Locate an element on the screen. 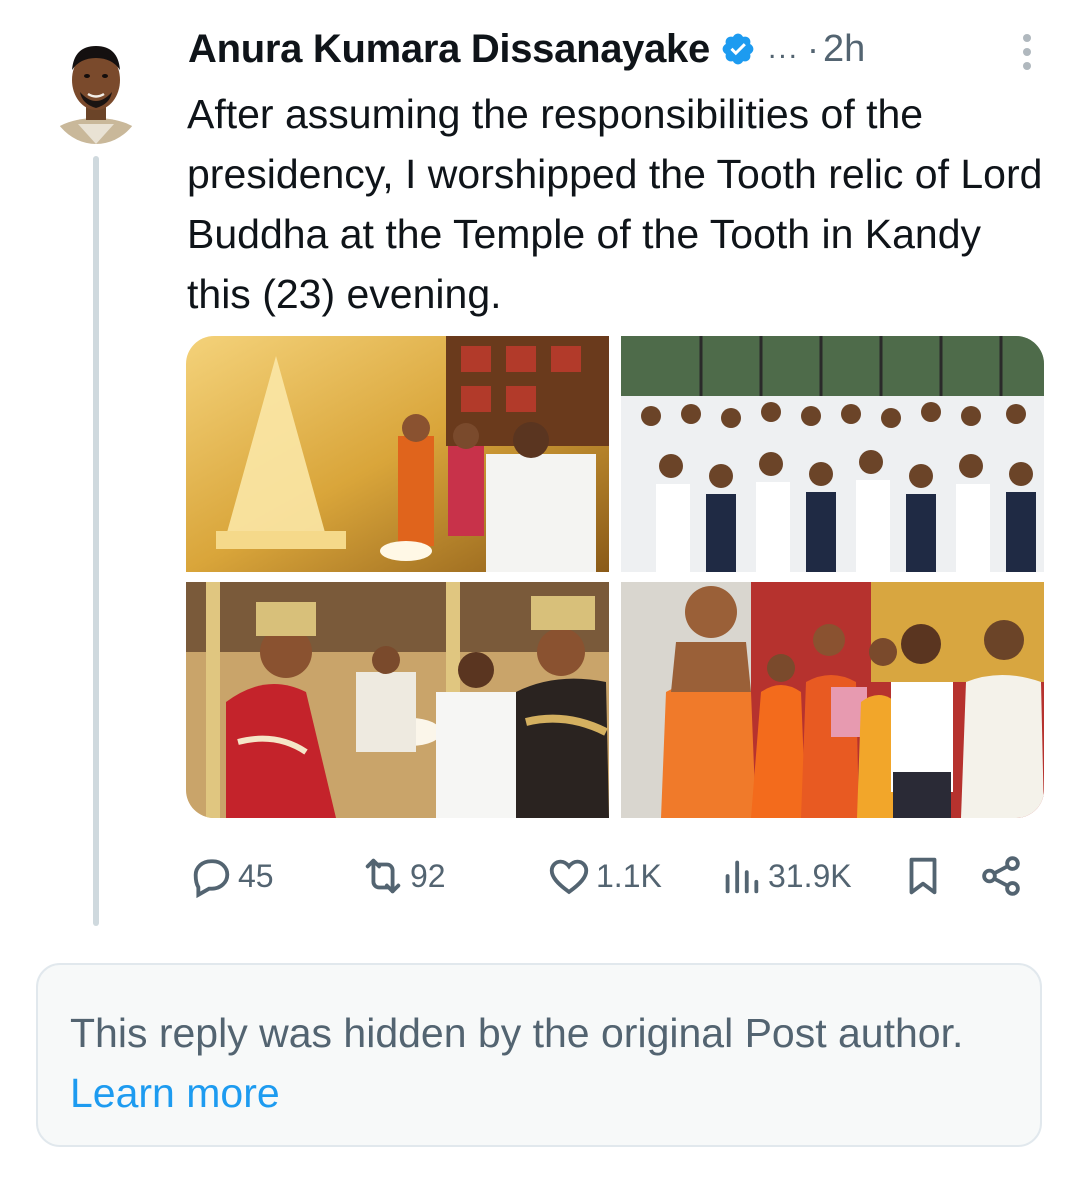  action-bar: 45 92 1.1K 31.9K is located at coordinates (613, 876).